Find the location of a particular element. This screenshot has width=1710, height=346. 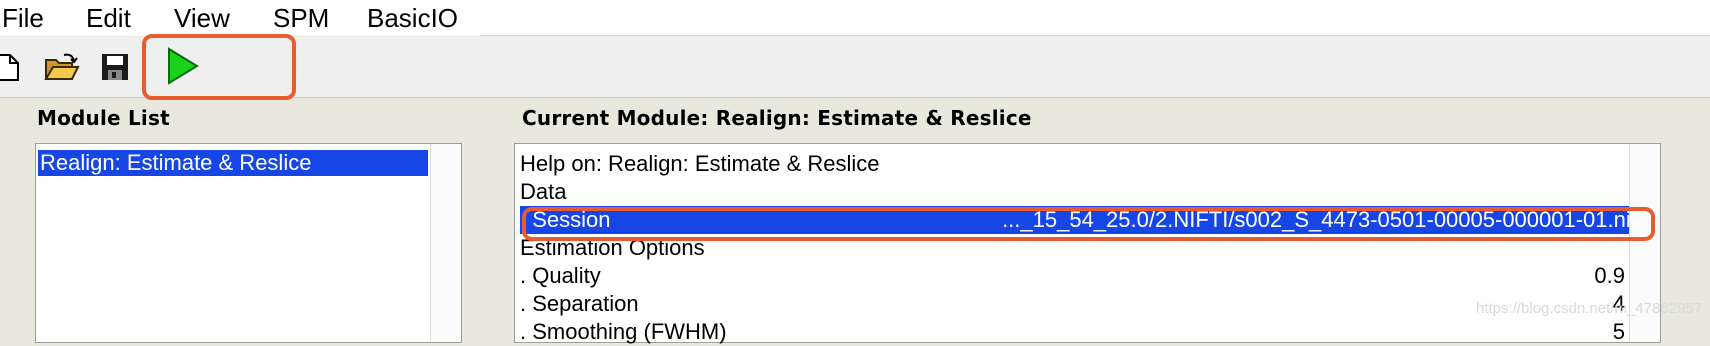

row-value: 0.9 is located at coordinates (1609, 275).